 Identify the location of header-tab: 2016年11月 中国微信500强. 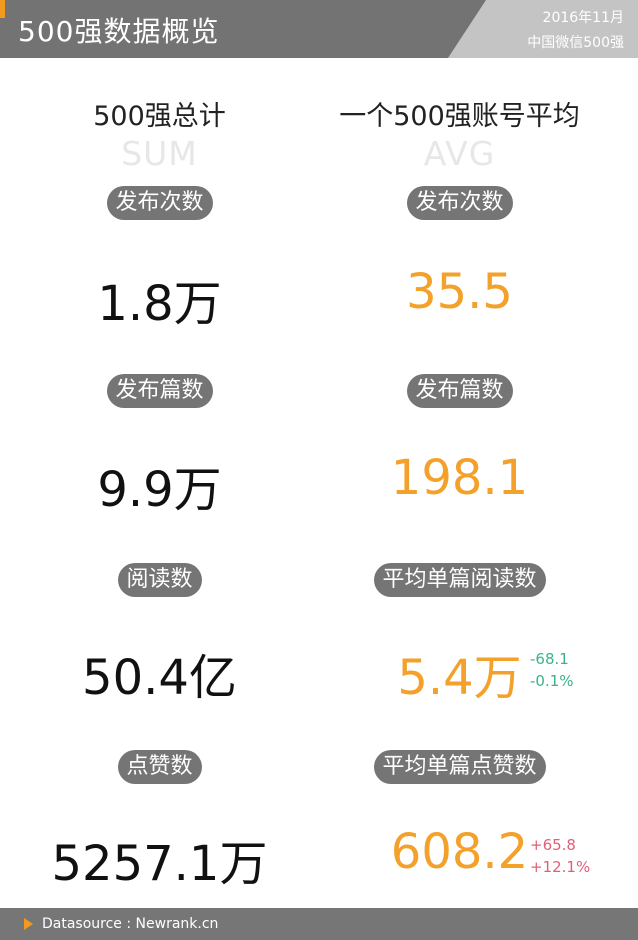
(543, 29).